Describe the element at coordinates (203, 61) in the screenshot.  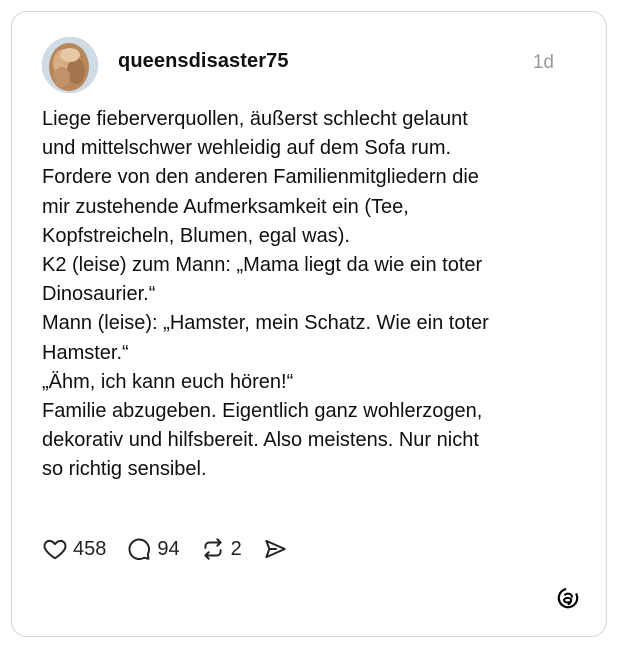
I see `username: queensdisaster75` at that location.